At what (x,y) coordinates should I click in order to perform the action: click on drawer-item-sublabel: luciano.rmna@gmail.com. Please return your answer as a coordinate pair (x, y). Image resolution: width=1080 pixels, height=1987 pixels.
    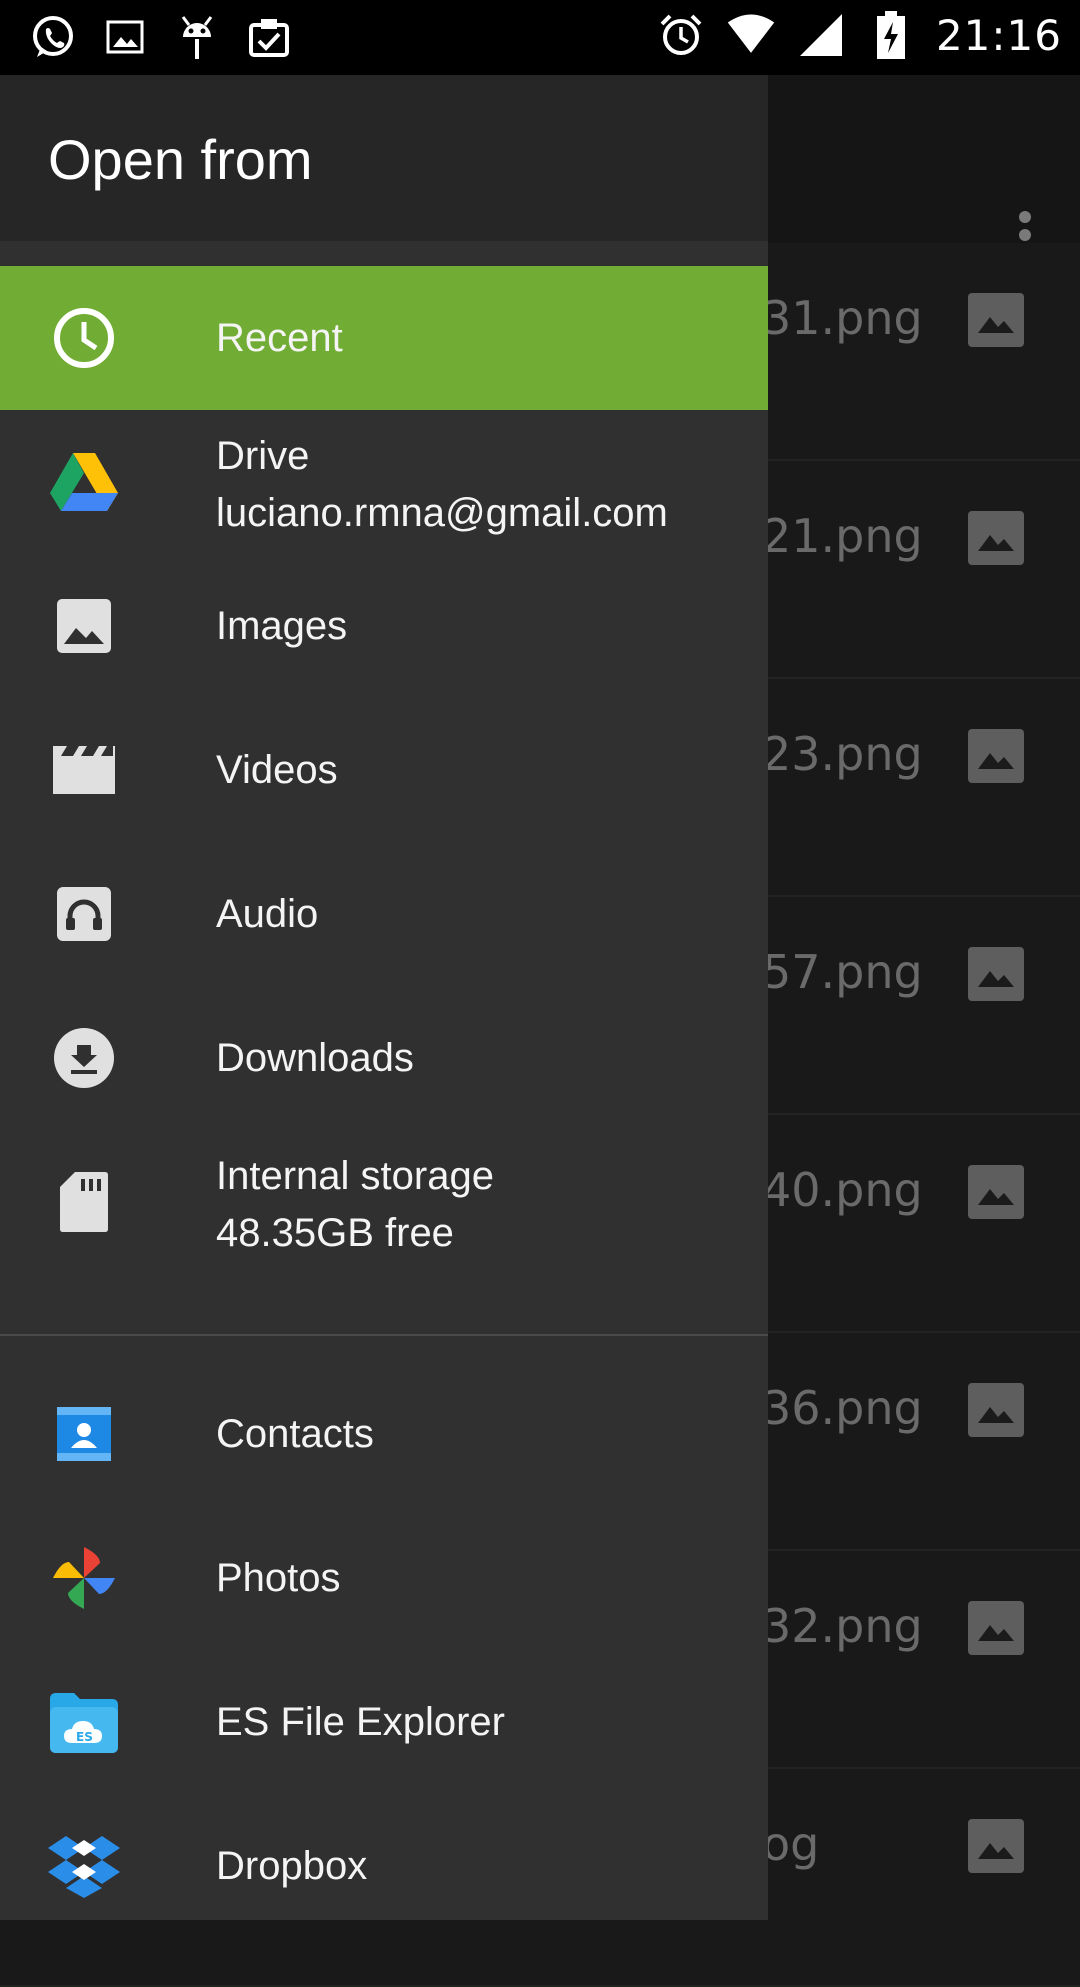
    Looking at the image, I should click on (442, 513).